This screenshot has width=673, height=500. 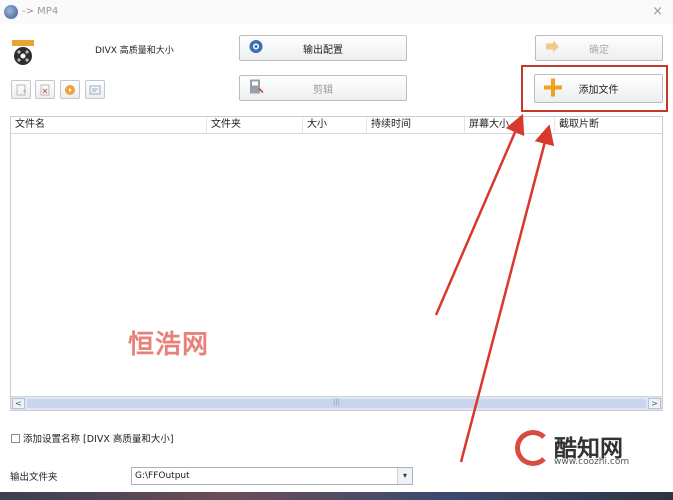 I want to click on gear-icon, so click(x=256, y=48).